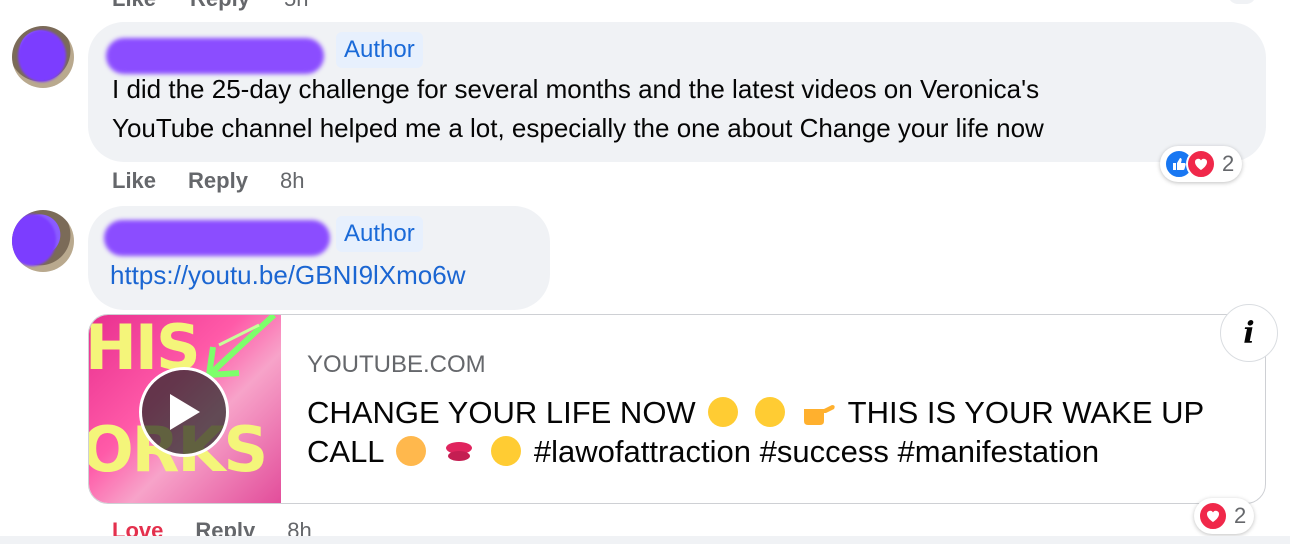 The width and height of the screenshot is (1290, 544). I want to click on preview-title-text: #lawofattraction #success #manifestation, so click(816, 451).